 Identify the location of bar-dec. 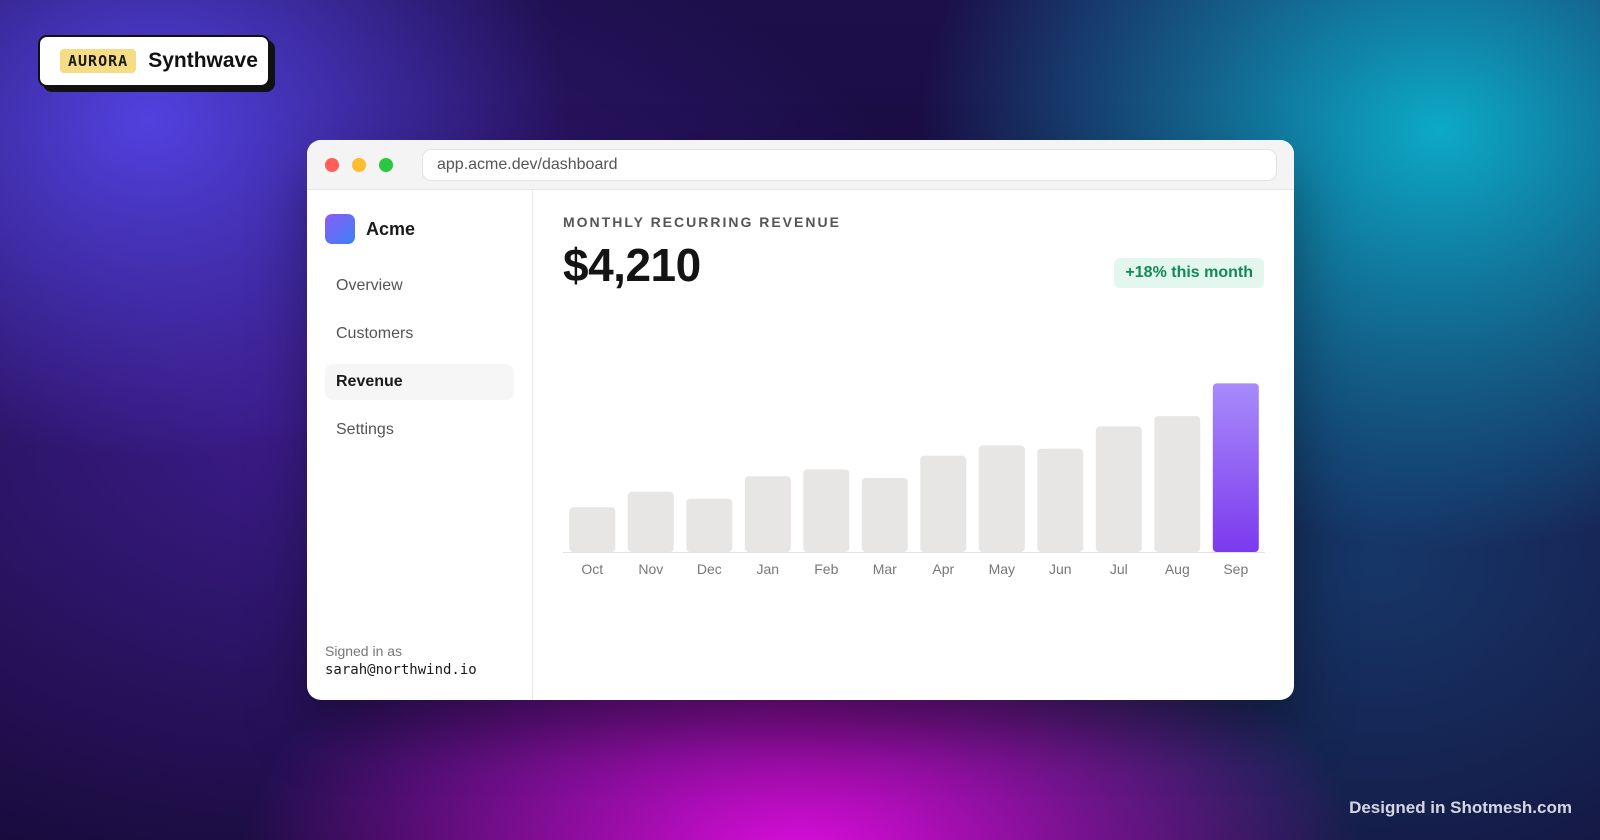
(709, 525).